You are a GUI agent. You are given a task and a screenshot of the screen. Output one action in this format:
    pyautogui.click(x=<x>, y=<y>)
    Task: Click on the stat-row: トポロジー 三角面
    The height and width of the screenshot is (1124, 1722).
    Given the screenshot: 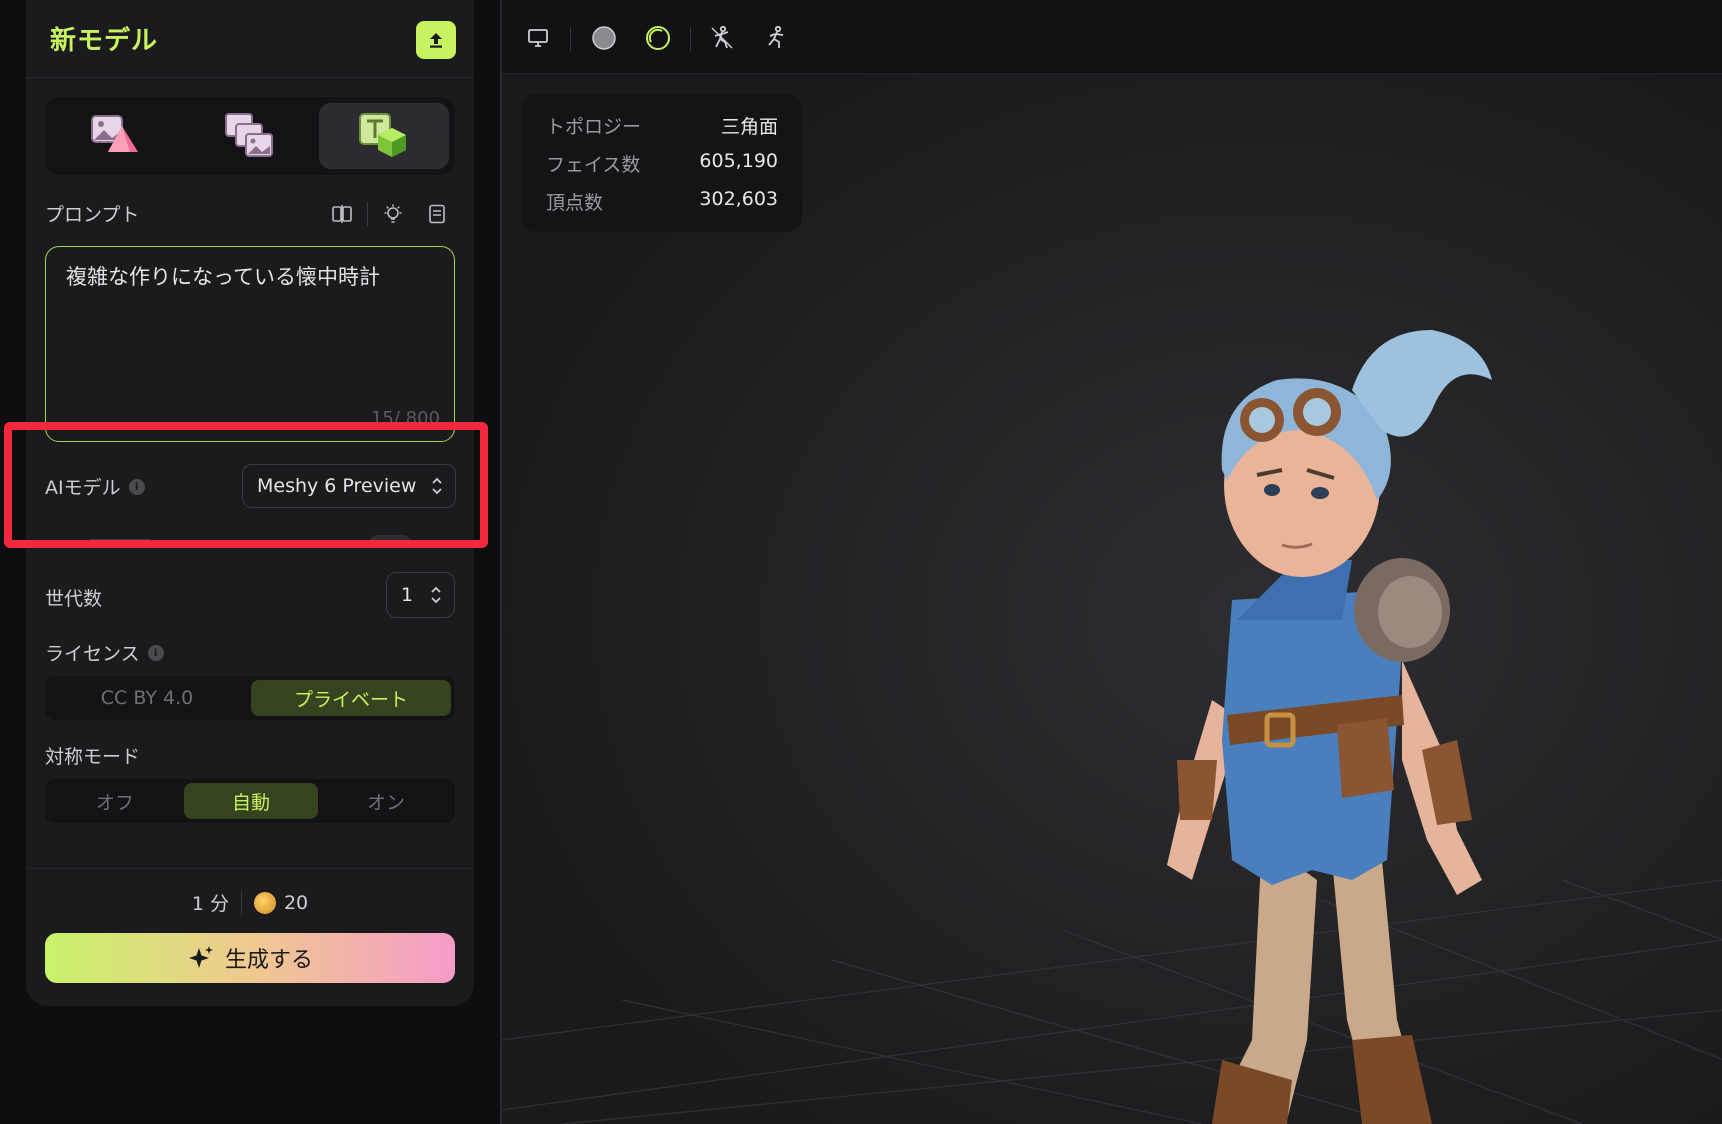 What is the action you would take?
    pyautogui.click(x=662, y=125)
    